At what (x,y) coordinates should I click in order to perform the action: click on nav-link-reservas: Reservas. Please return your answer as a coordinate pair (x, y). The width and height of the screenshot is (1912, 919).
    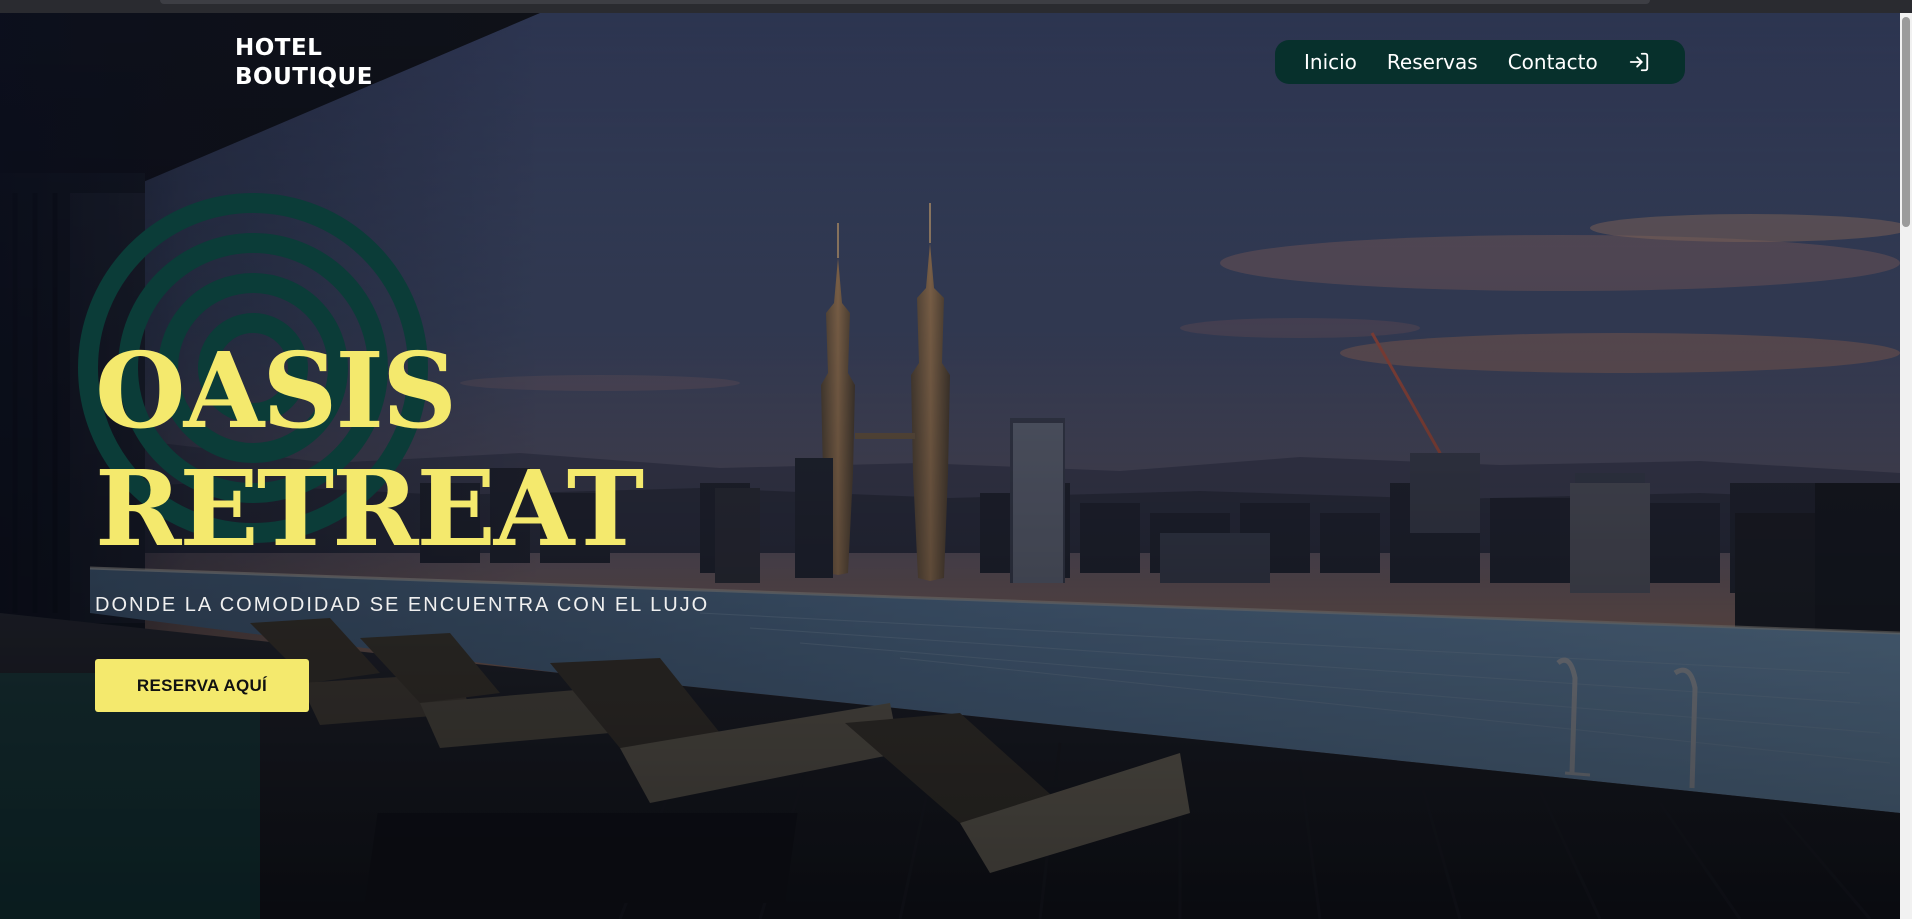
    Looking at the image, I should click on (1432, 62).